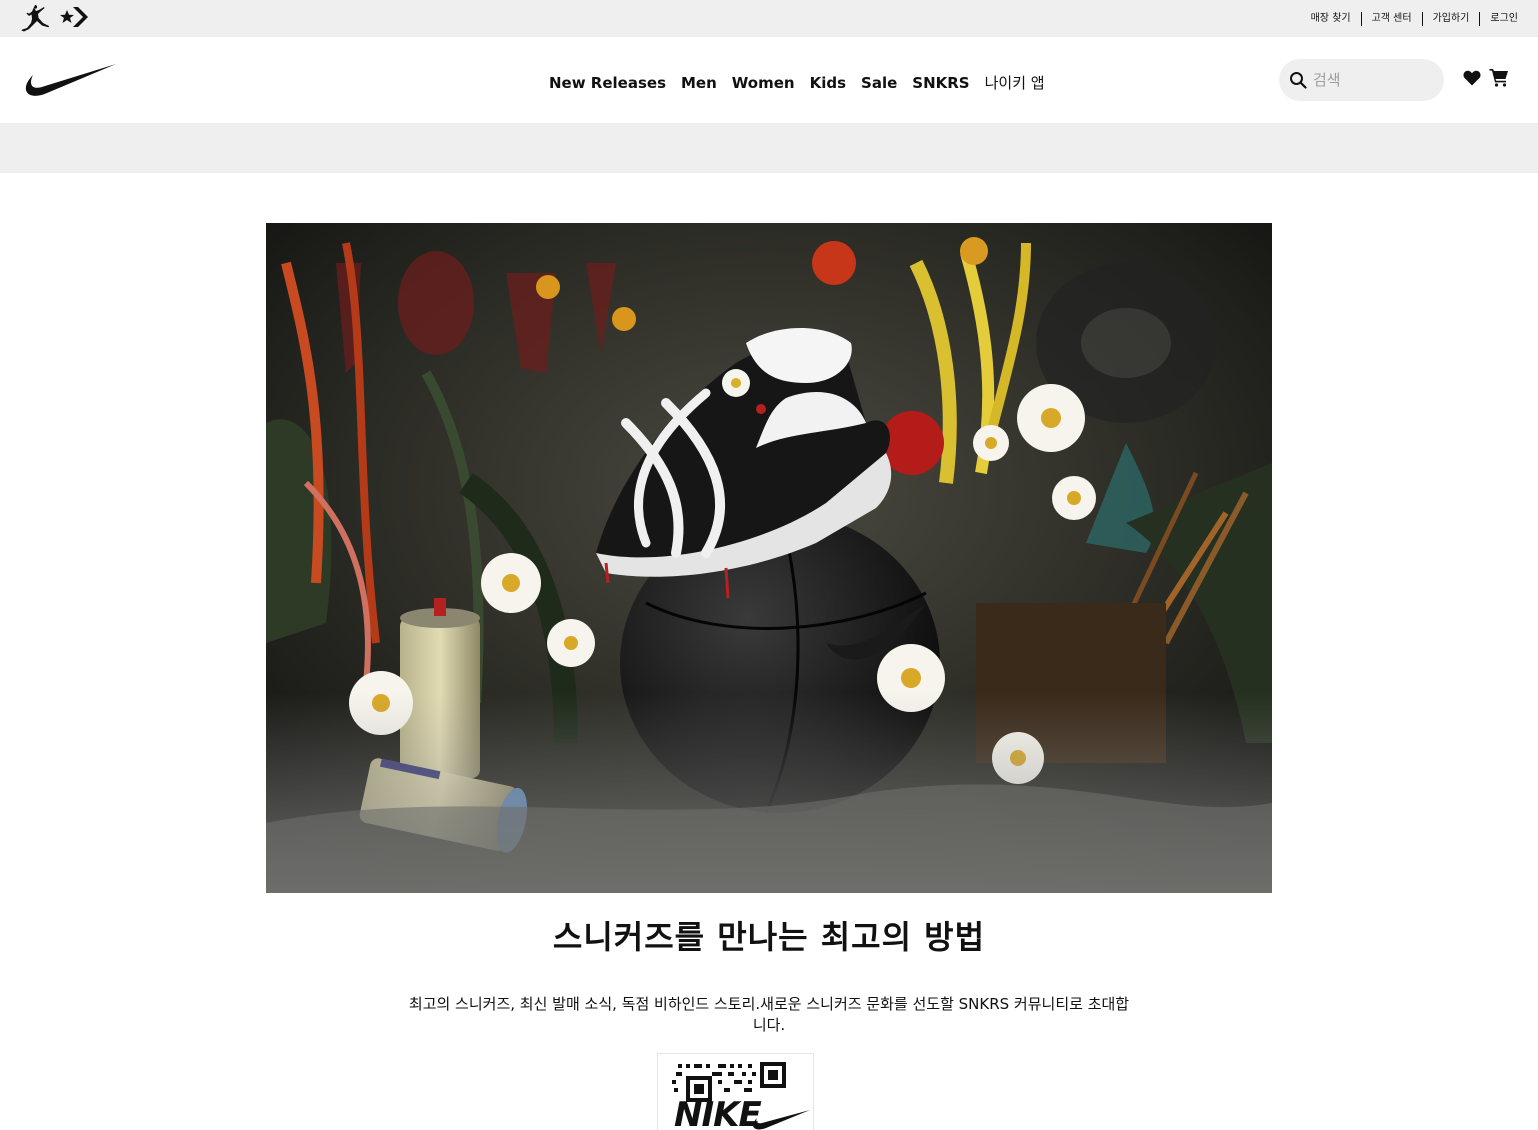 This screenshot has width=1538, height=1130. What do you see at coordinates (699, 83) in the screenshot?
I see `nav-men: Men` at bounding box center [699, 83].